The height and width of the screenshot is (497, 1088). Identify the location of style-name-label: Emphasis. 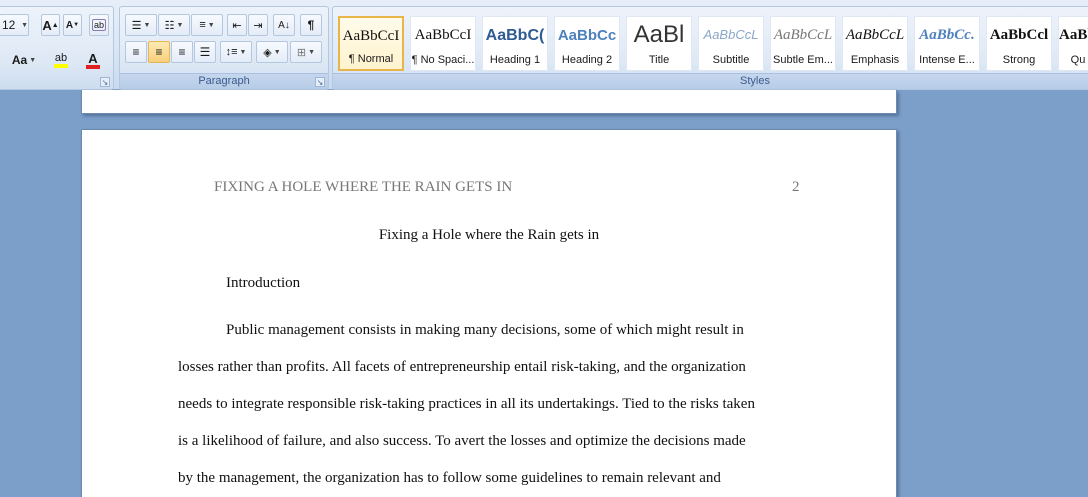
(875, 60).